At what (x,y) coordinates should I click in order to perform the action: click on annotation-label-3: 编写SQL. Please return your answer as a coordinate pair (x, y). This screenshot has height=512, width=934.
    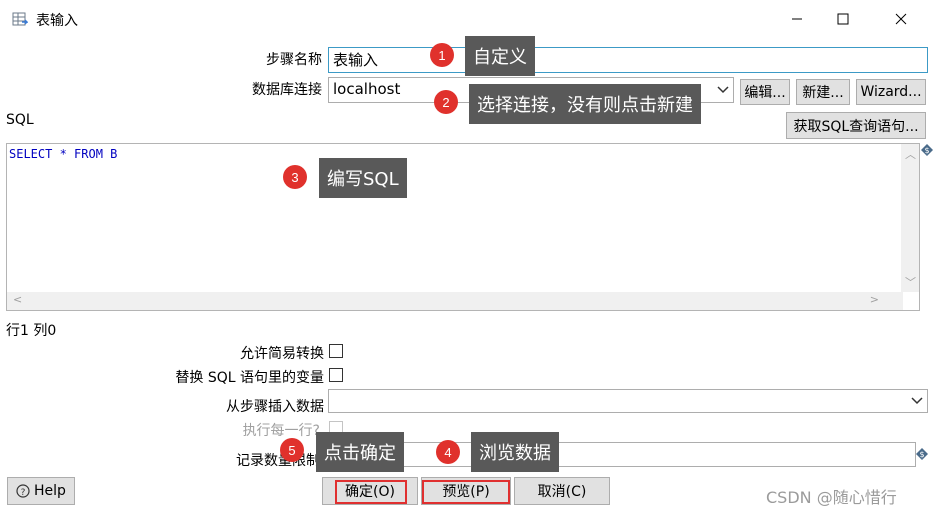
    Looking at the image, I should click on (363, 178).